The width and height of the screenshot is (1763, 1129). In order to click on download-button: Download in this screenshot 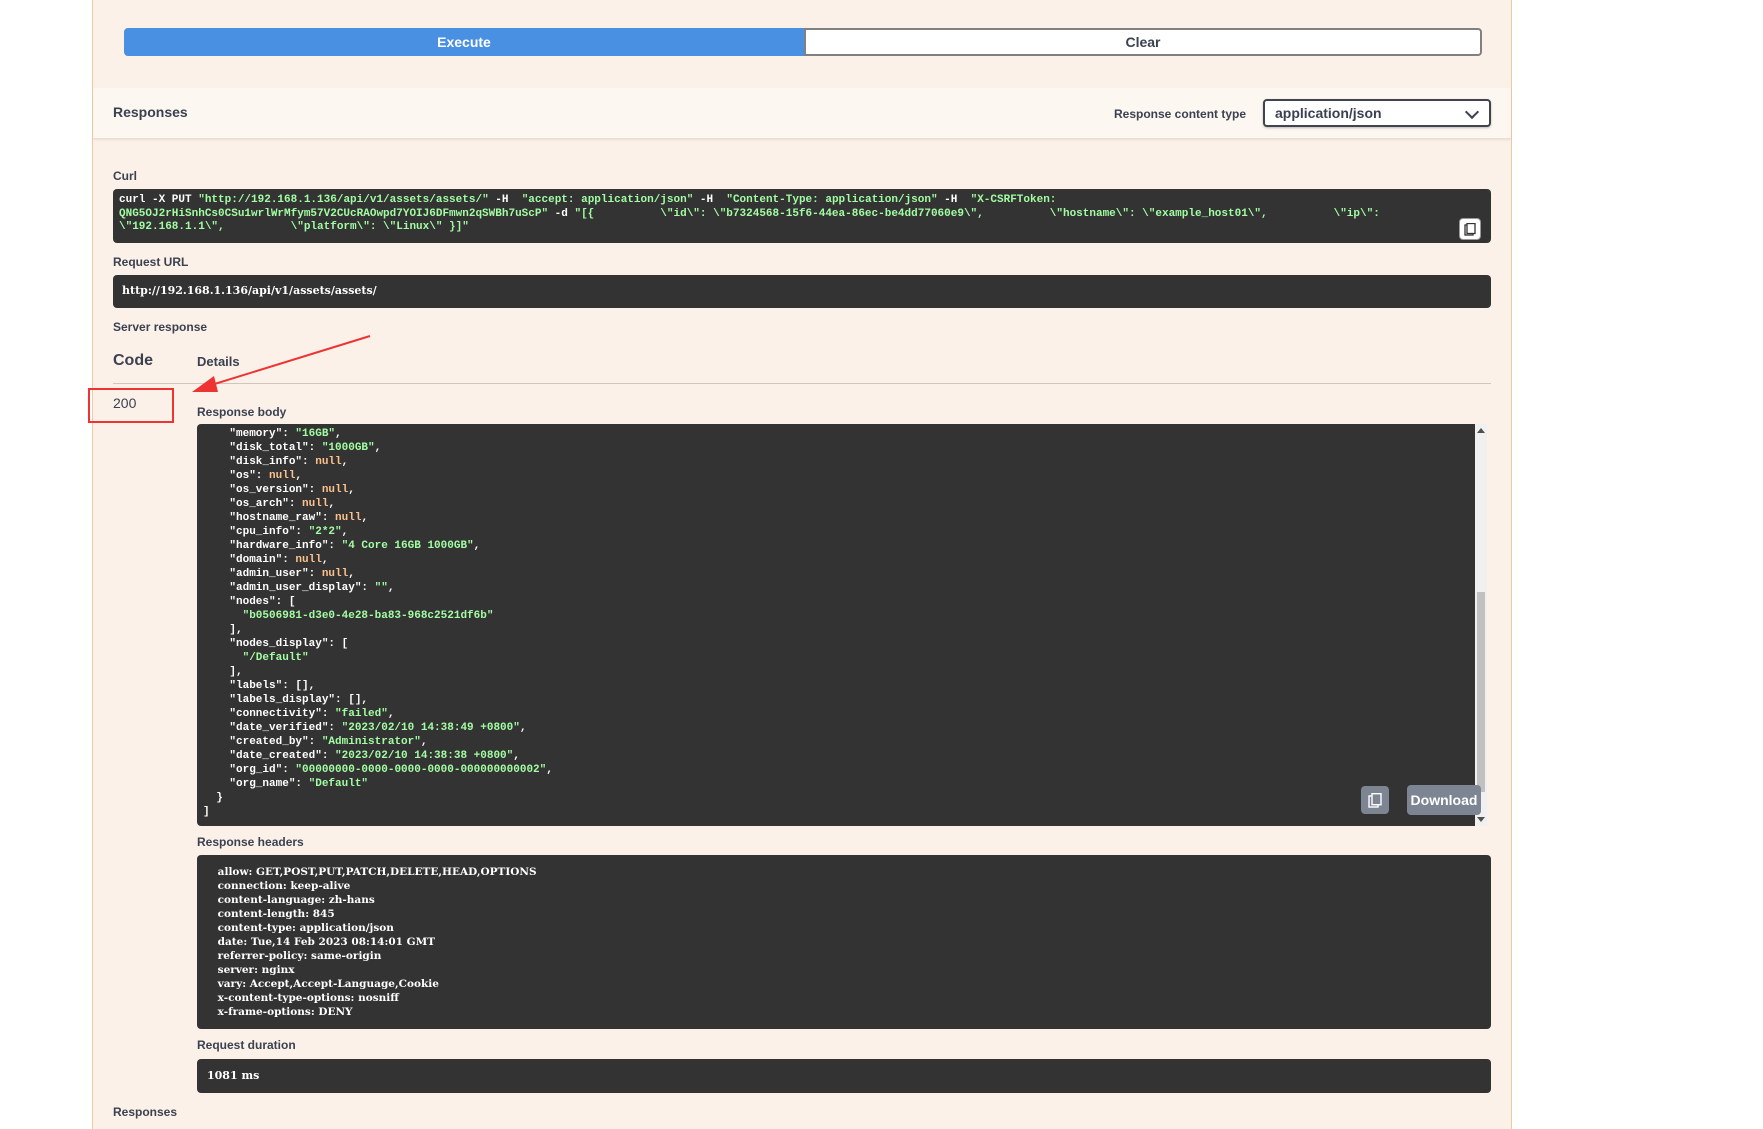, I will do `click(1444, 800)`.